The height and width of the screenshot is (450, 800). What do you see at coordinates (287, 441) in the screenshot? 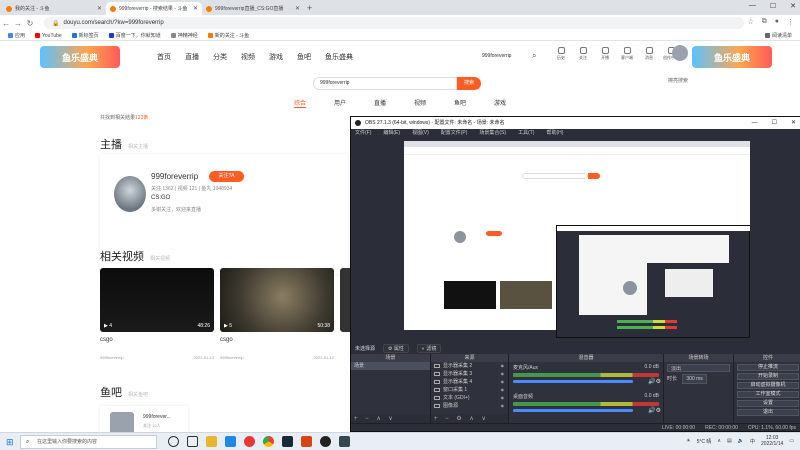
I see `steam-icon` at bounding box center [287, 441].